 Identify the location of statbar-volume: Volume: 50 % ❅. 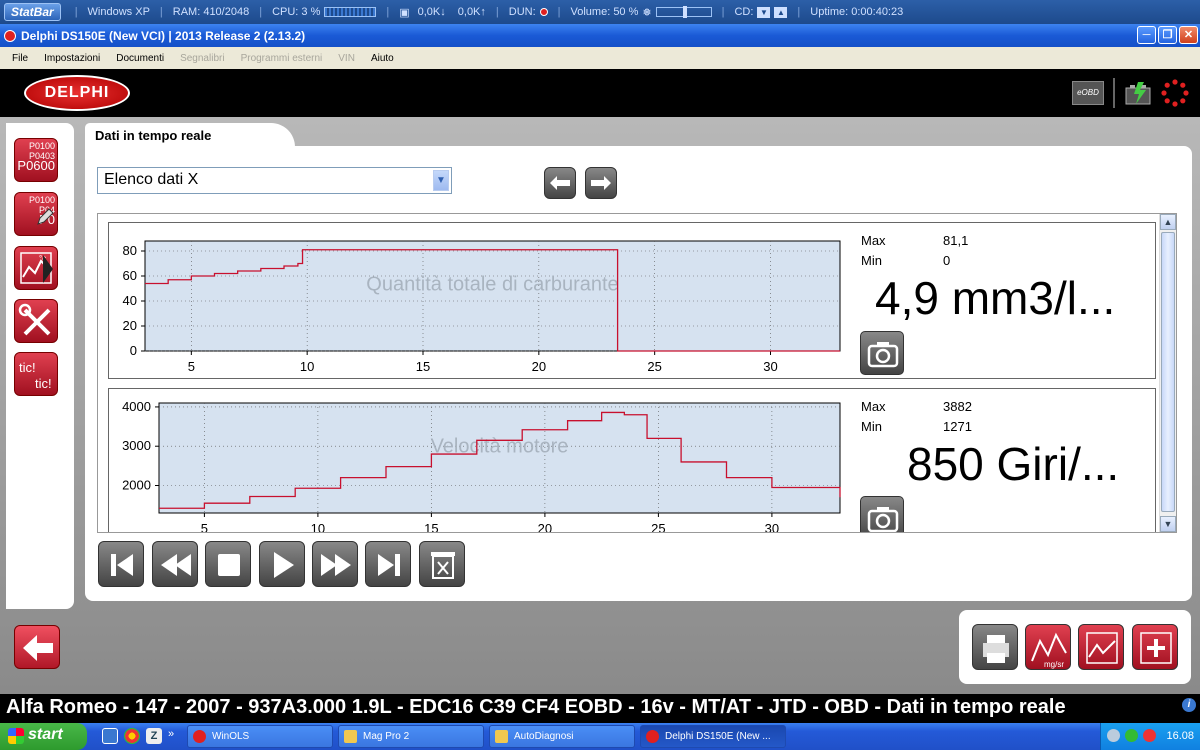
(641, 12).